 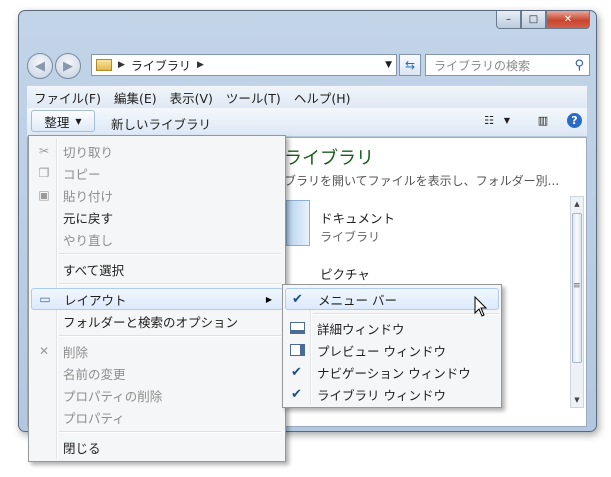 I want to click on submenu-item-label: 詳細ウィンドウ, so click(x=361, y=329).